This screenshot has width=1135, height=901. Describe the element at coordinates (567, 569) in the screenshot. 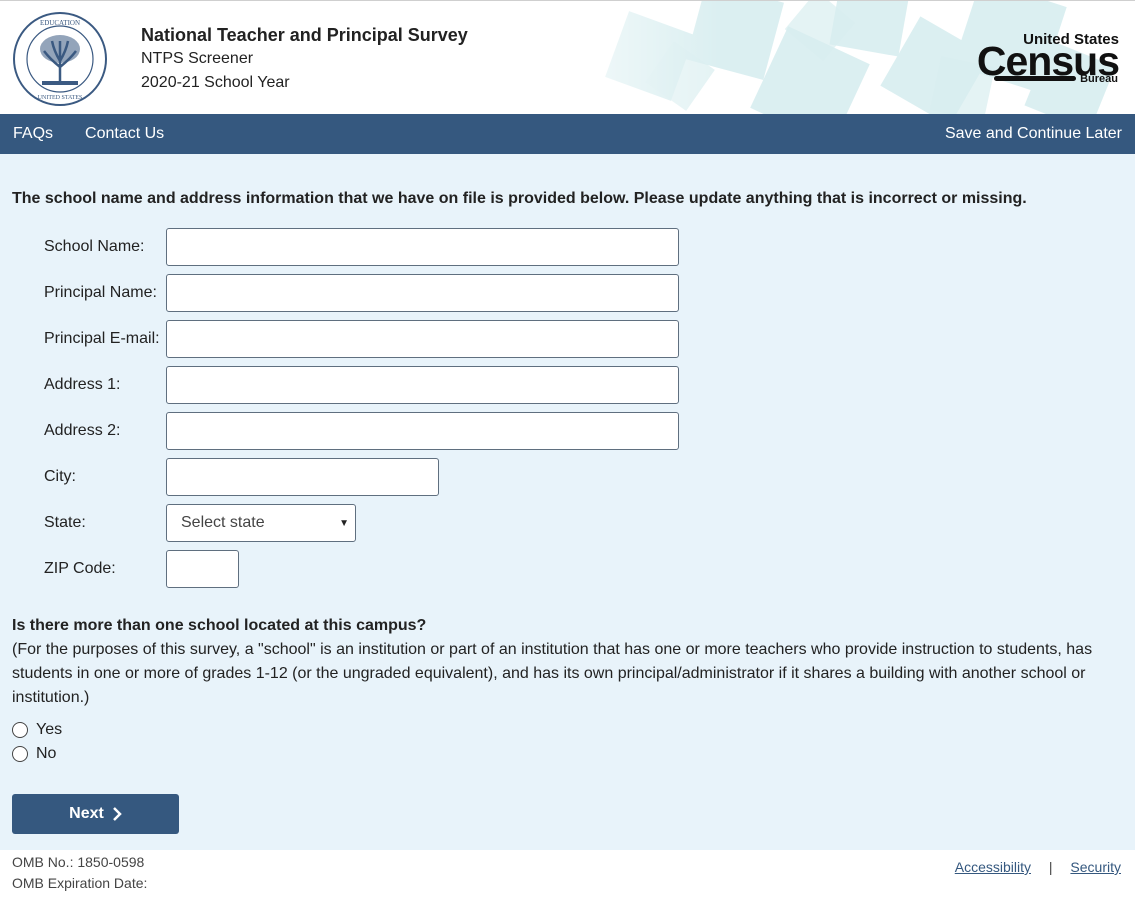

I see `zip-row: ZIP Code:` at that location.